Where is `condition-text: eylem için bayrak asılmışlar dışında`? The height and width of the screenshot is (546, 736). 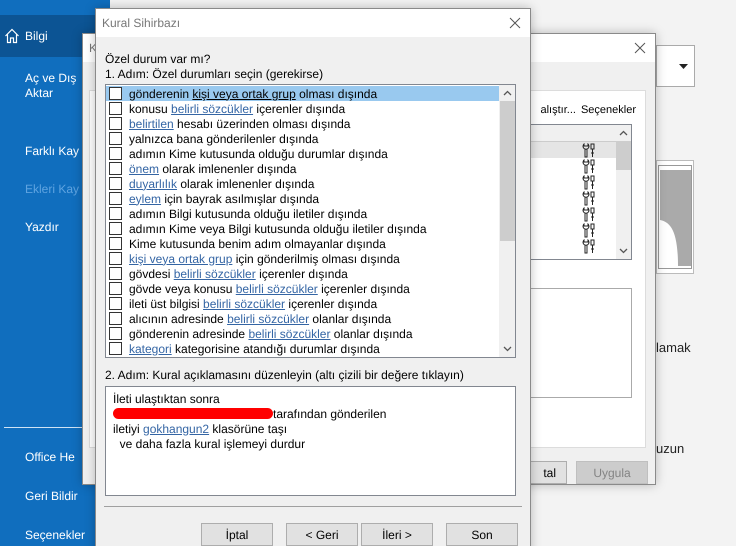 condition-text: eylem için bayrak asılmışlar dışında is located at coordinates (224, 199).